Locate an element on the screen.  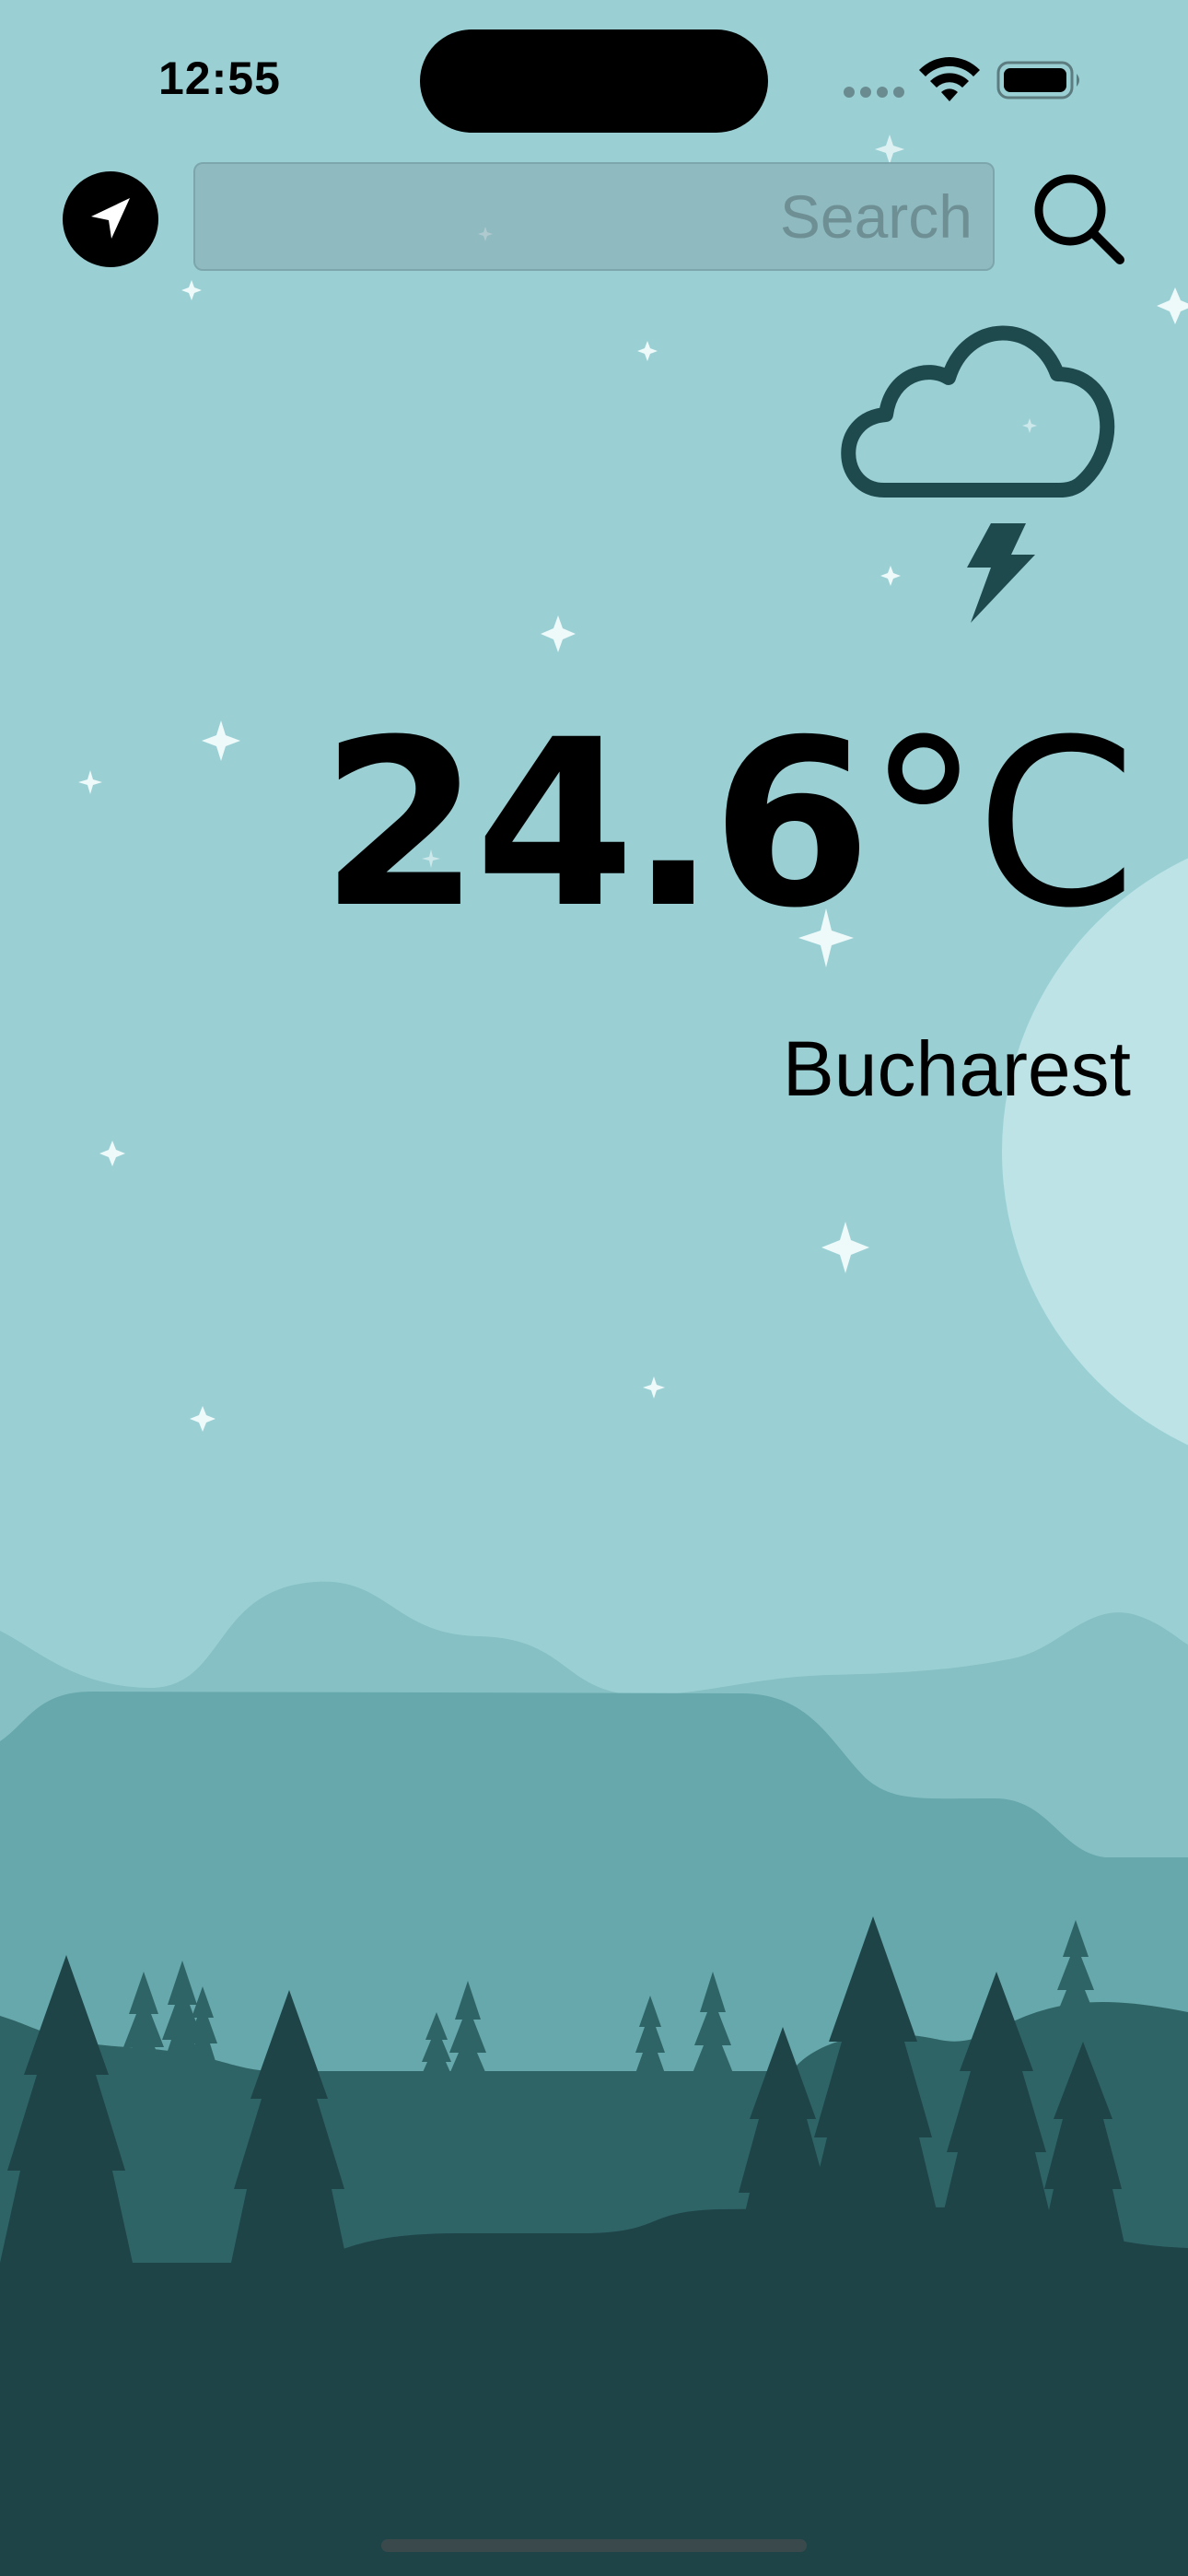
search-input is located at coordinates (594, 216).